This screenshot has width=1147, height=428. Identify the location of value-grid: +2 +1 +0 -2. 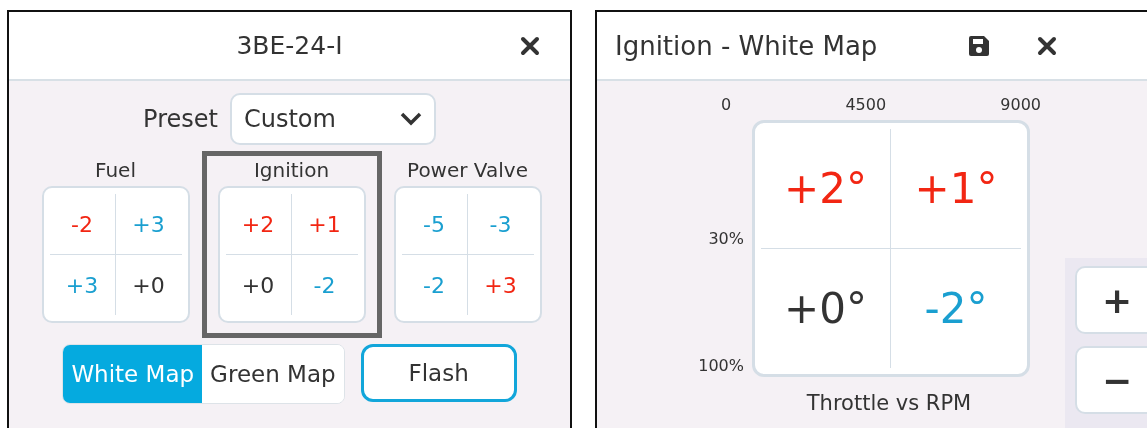
(291, 254).